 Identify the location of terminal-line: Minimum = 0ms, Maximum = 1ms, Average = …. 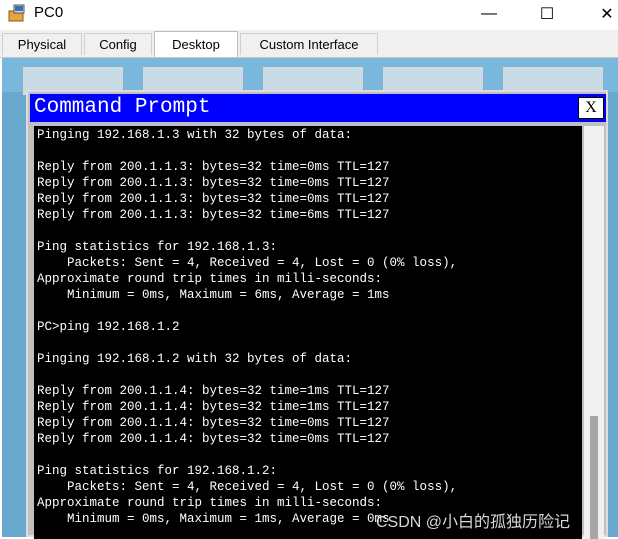
(213, 519).